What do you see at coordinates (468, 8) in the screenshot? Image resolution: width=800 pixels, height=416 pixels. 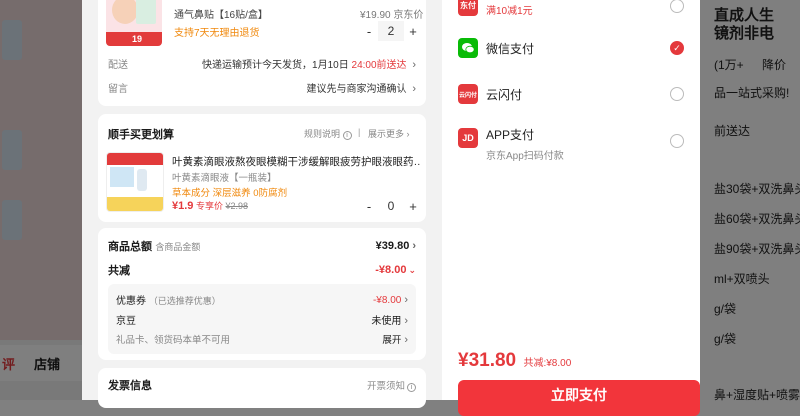 I see `jd-pay-icon: 东付` at bounding box center [468, 8].